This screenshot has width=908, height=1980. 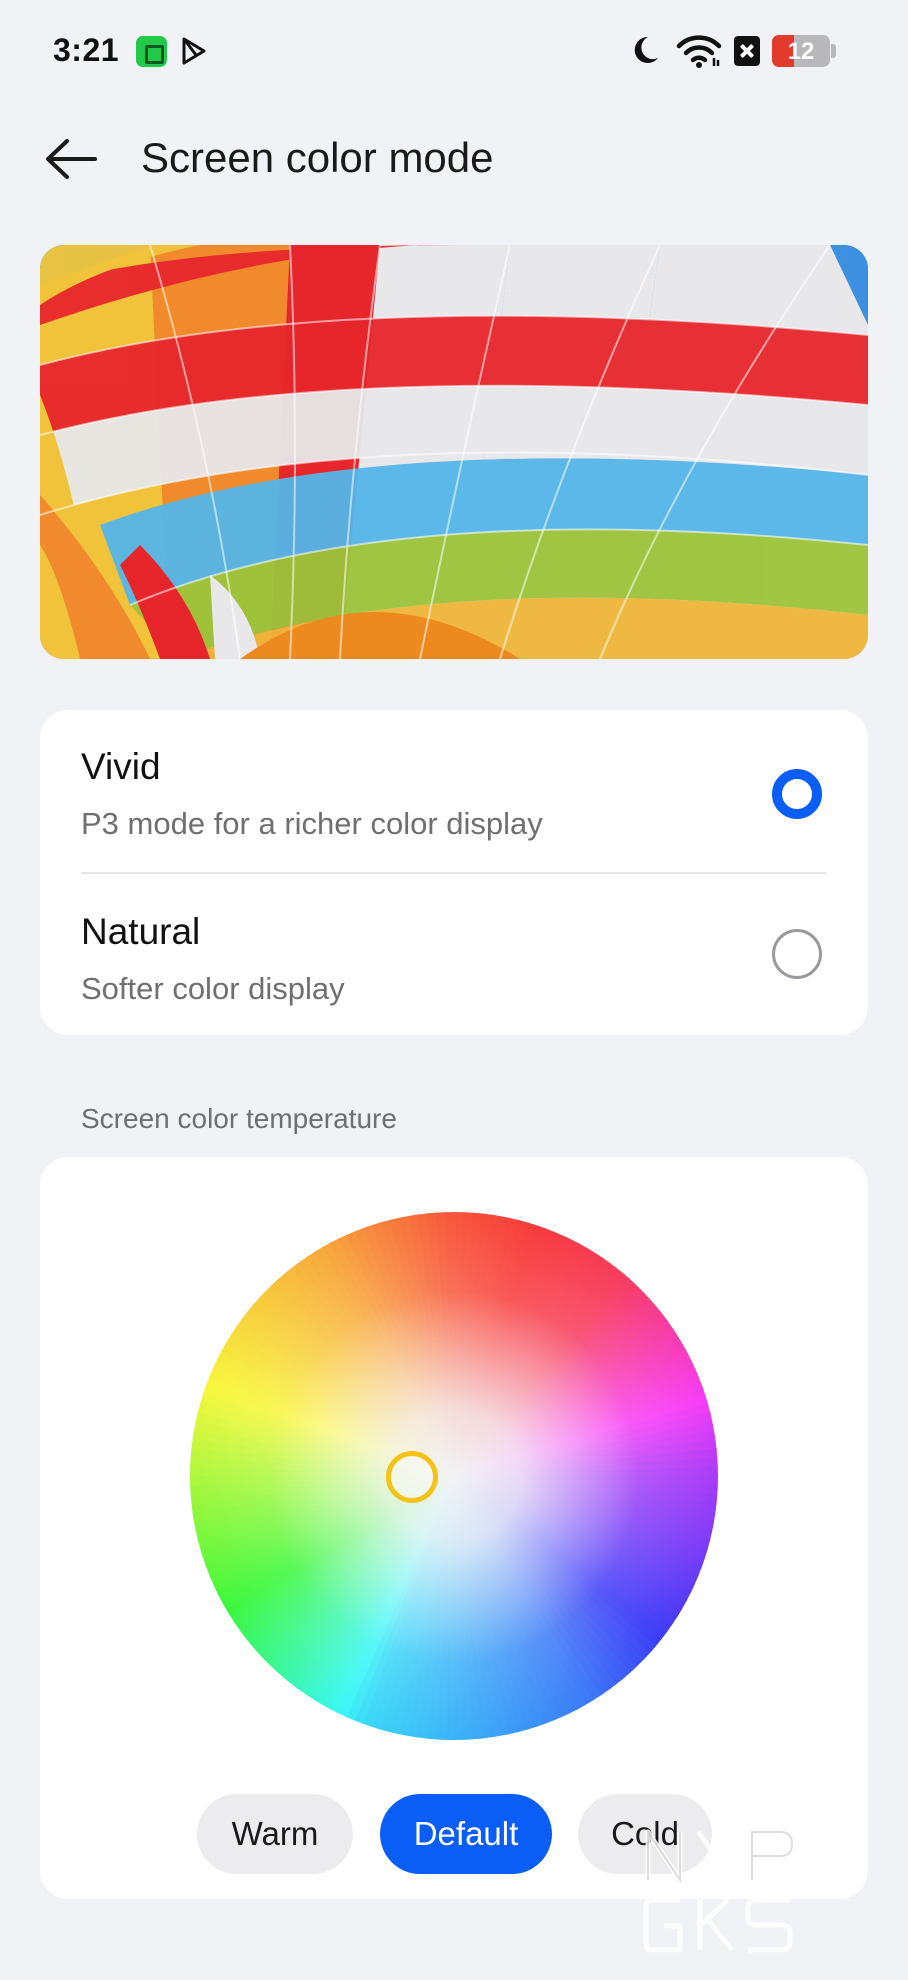 I want to click on page-title: Screen color mode, so click(x=317, y=157).